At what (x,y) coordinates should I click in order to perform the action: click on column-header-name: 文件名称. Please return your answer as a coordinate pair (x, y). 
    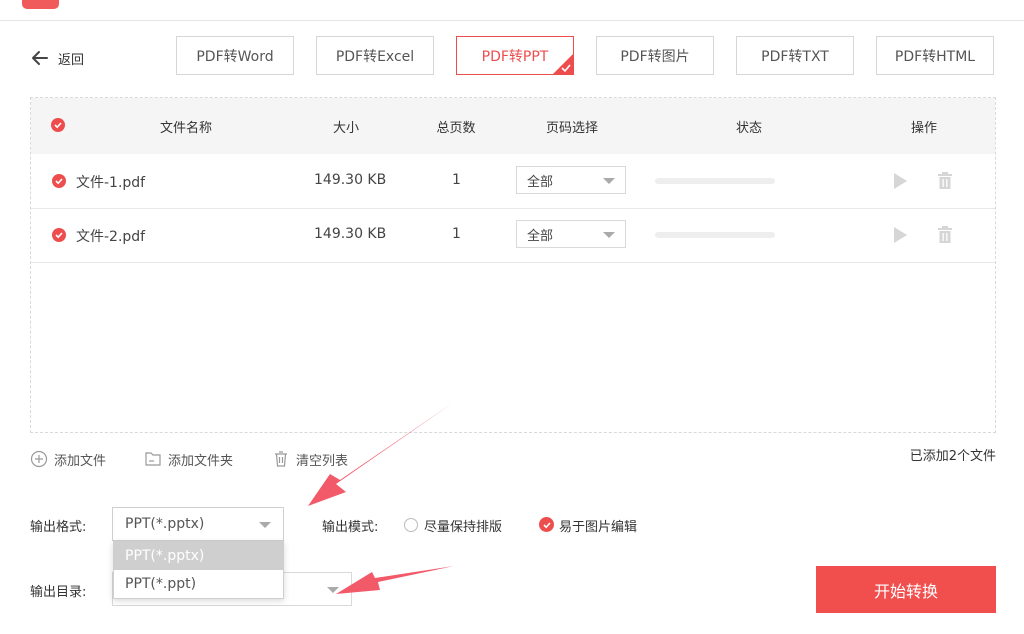
    Looking at the image, I should click on (185, 128).